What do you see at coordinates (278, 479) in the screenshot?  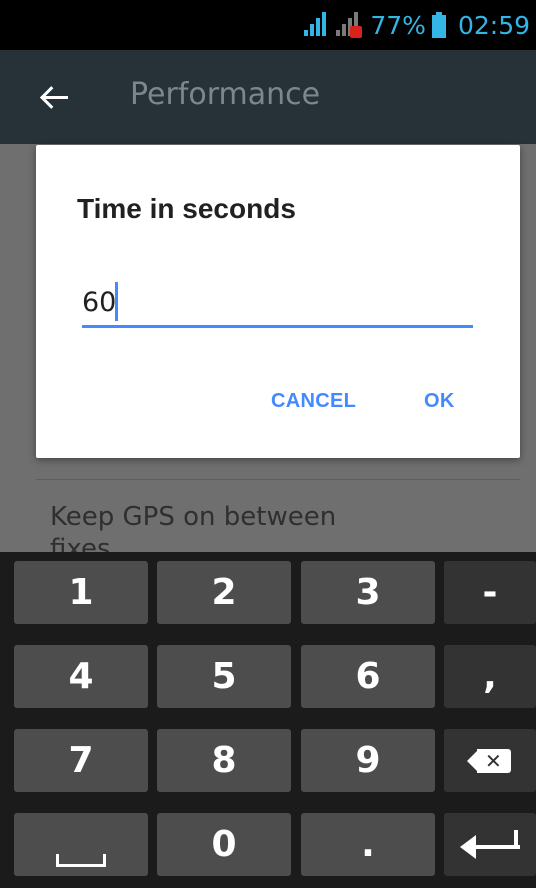 I see `divider` at bounding box center [278, 479].